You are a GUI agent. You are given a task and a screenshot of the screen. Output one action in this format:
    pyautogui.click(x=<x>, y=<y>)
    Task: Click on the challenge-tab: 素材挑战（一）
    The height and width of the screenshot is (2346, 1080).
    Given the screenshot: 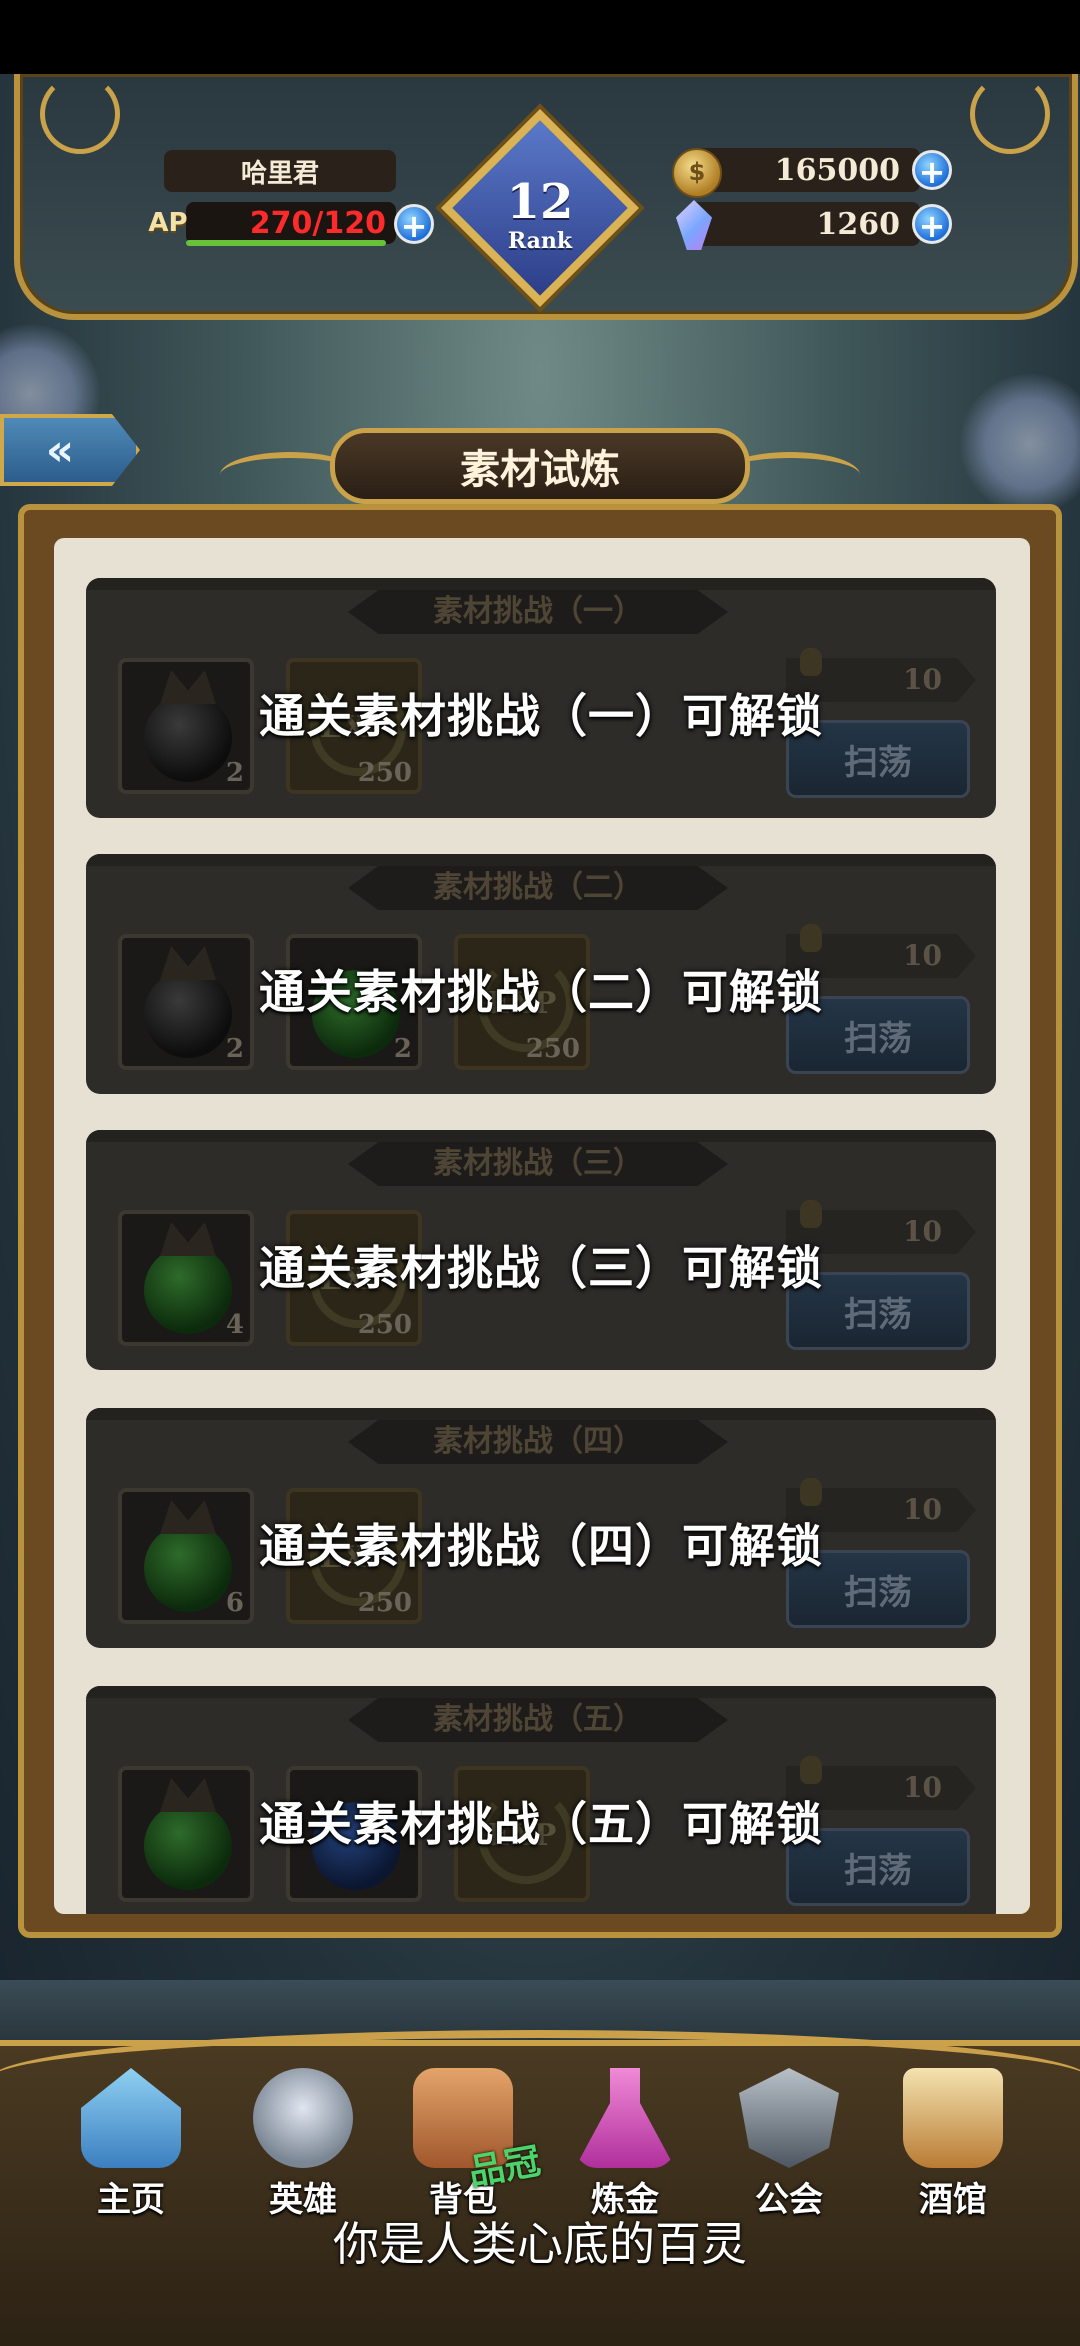 What is the action you would take?
    pyautogui.click(x=538, y=612)
    